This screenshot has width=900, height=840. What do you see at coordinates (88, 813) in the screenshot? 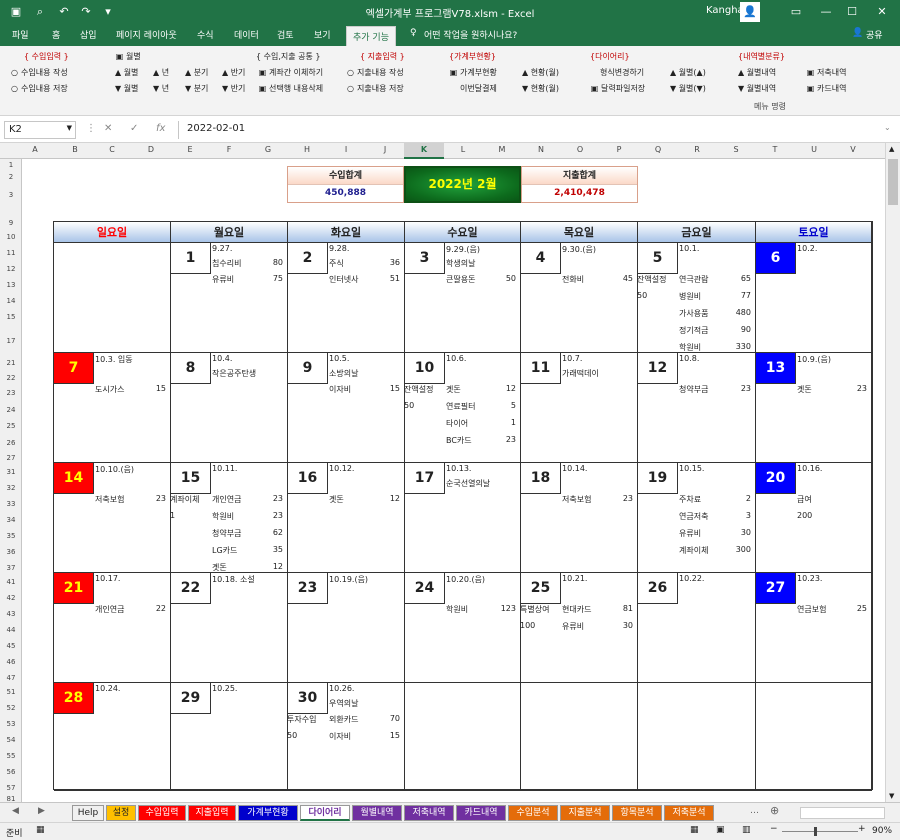
I see `sheet-tab: Help` at bounding box center [88, 813].